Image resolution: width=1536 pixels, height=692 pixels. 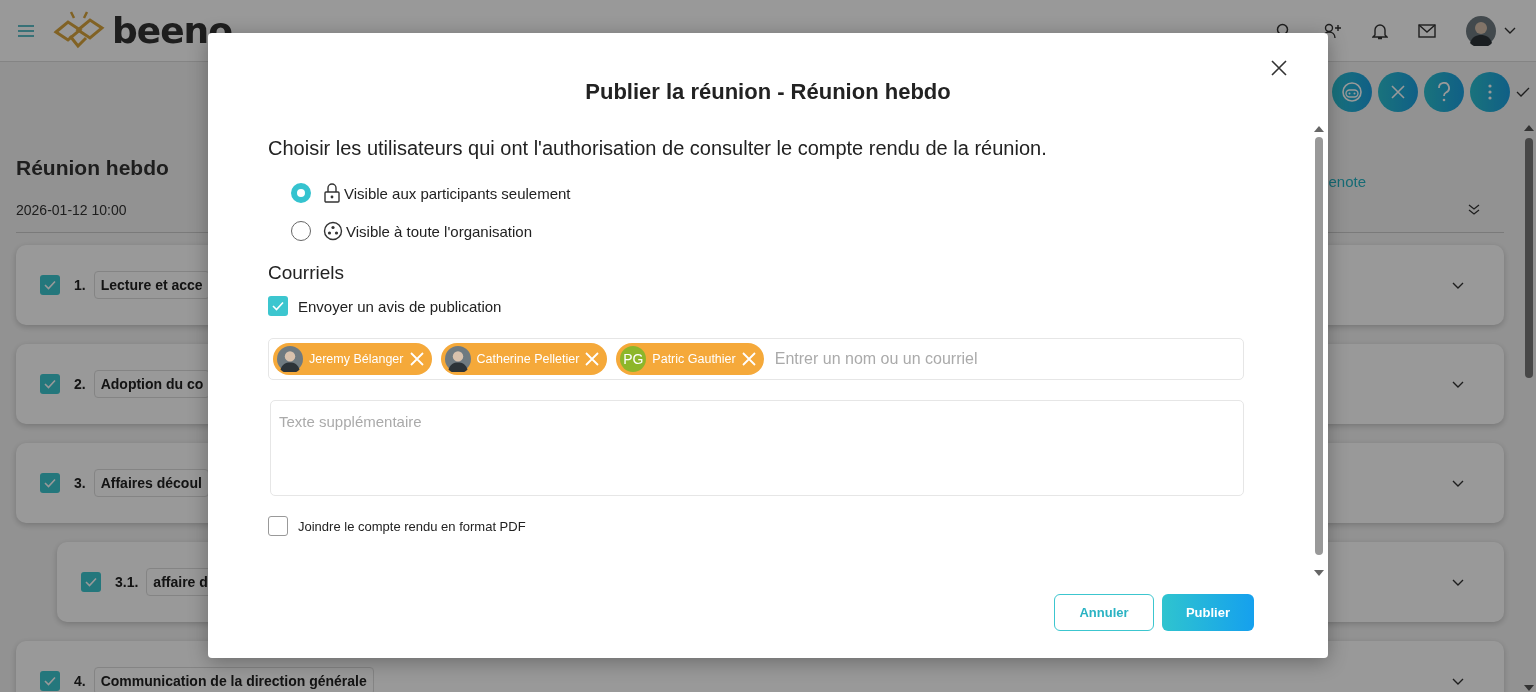 I want to click on robot-button, so click(x=1352, y=92).